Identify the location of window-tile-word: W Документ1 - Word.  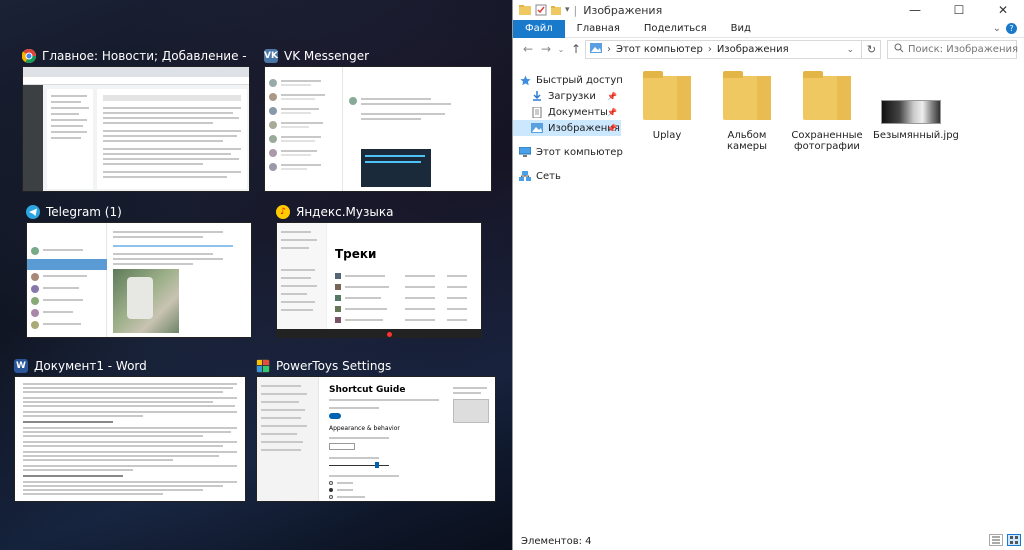
(130, 429).